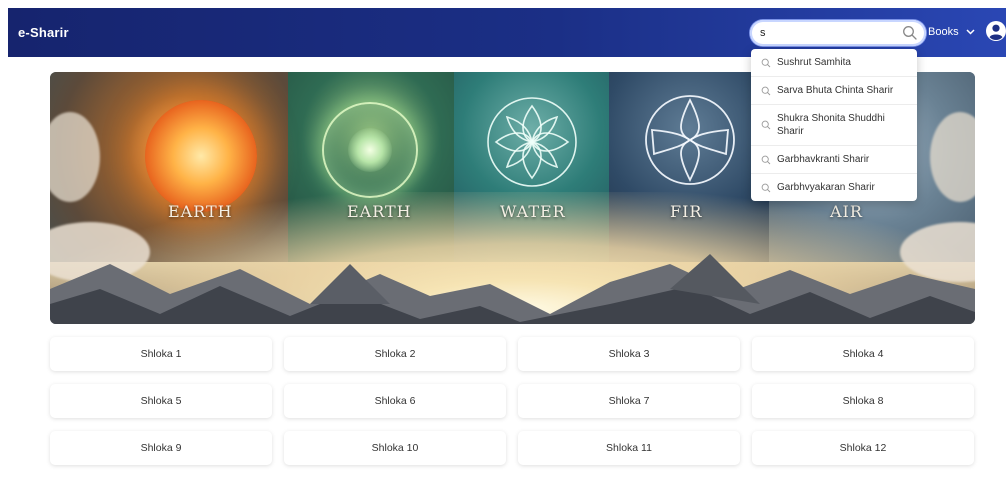 The width and height of the screenshot is (1006, 486). What do you see at coordinates (629, 401) in the screenshot?
I see `shloka-card: Shloka 7` at bounding box center [629, 401].